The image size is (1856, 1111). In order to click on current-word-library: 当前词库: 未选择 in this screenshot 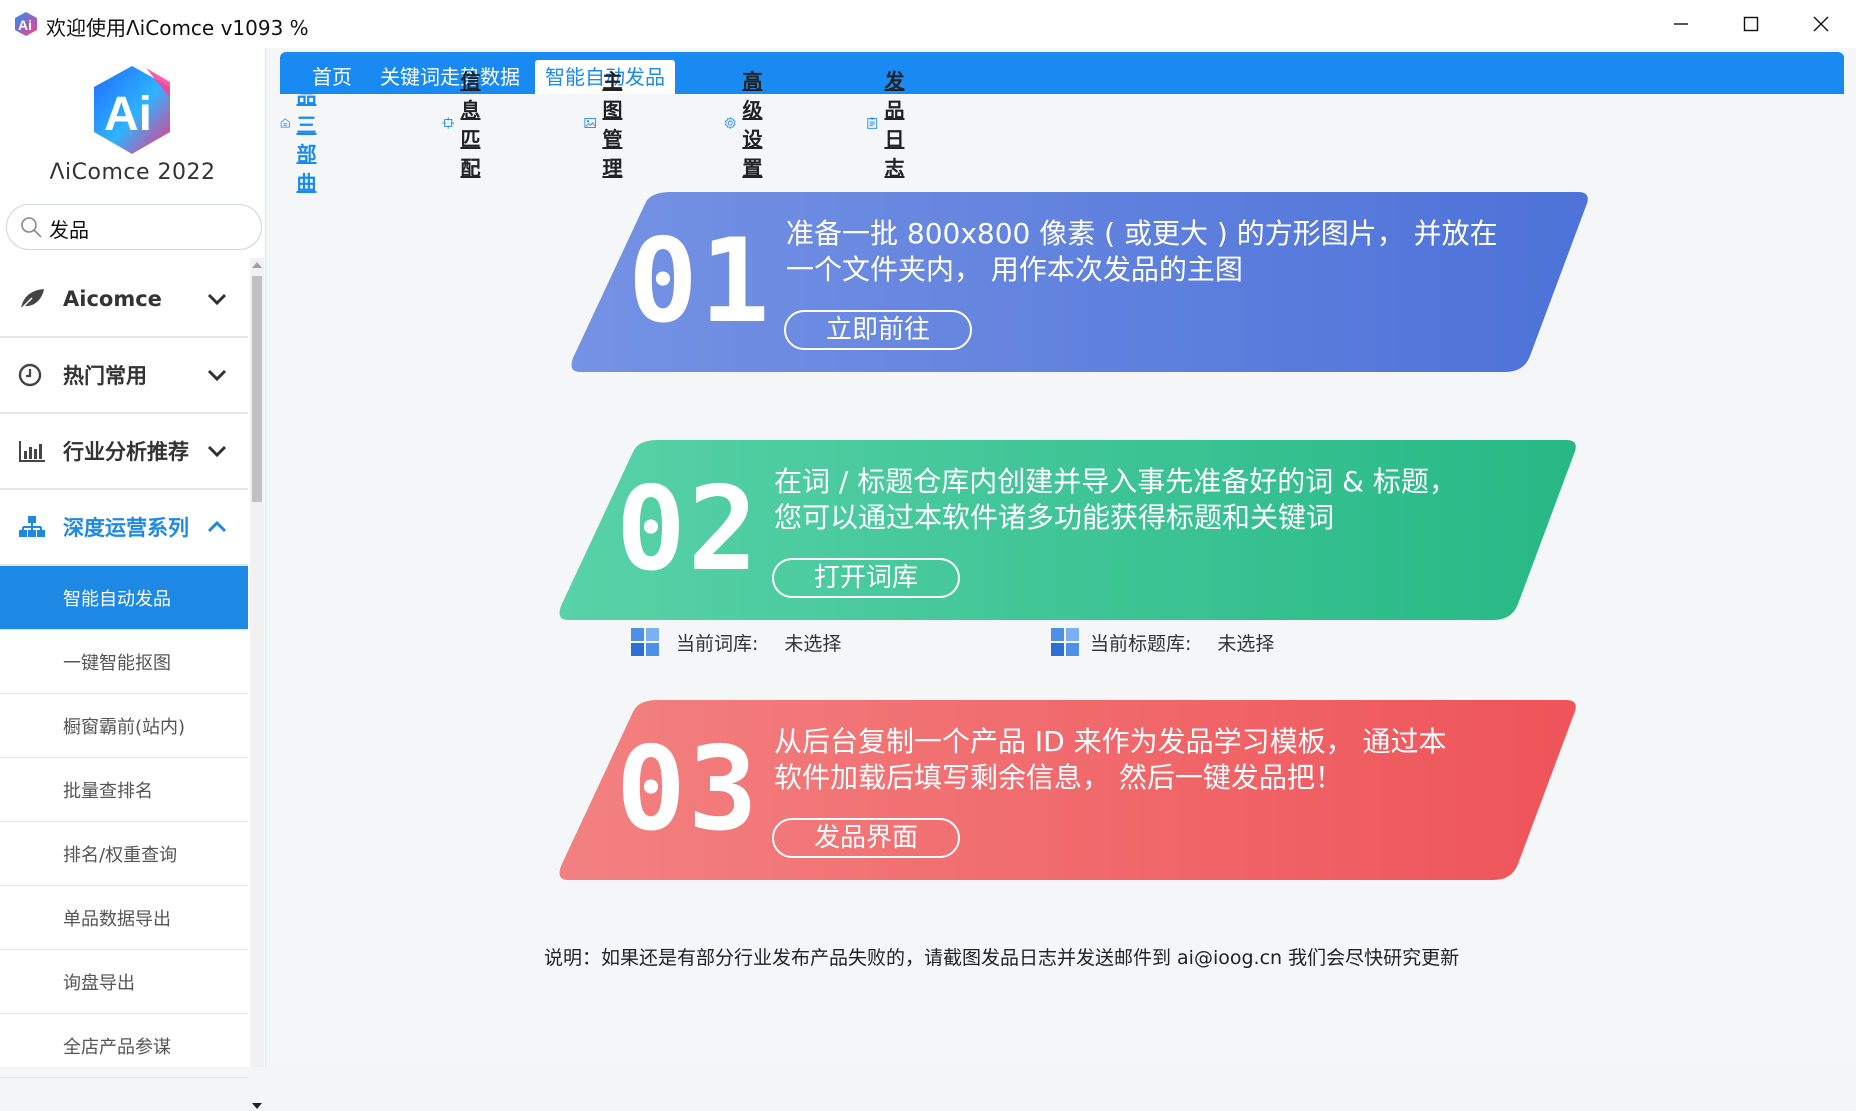, I will do `click(735, 642)`.